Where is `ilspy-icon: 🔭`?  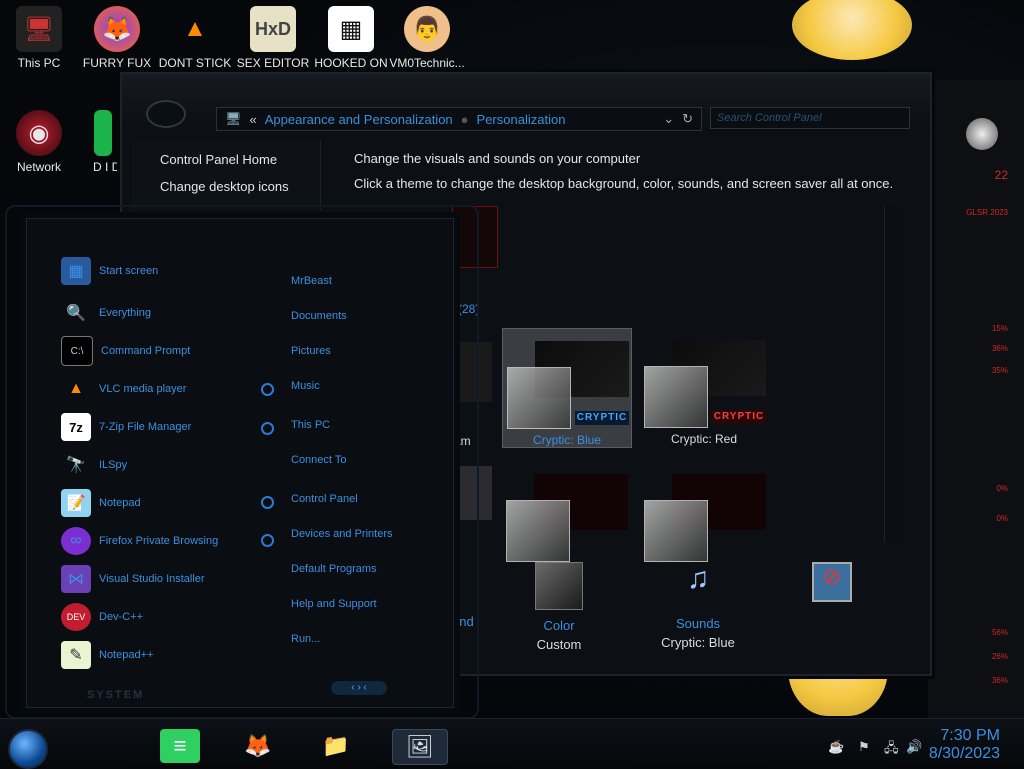 ilspy-icon: 🔭 is located at coordinates (76, 465).